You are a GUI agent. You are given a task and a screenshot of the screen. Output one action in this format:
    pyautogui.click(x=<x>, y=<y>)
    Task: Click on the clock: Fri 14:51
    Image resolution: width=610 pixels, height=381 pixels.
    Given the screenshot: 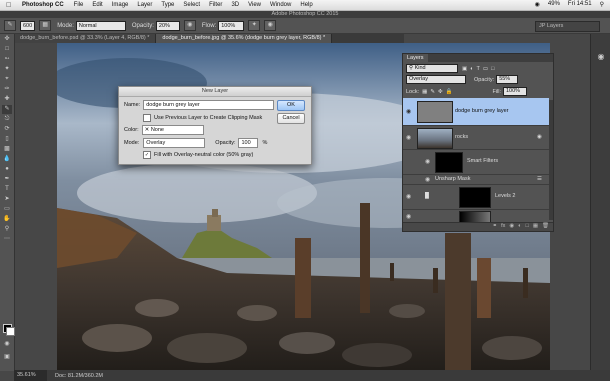 What is the action you would take?
    pyautogui.click(x=580, y=4)
    